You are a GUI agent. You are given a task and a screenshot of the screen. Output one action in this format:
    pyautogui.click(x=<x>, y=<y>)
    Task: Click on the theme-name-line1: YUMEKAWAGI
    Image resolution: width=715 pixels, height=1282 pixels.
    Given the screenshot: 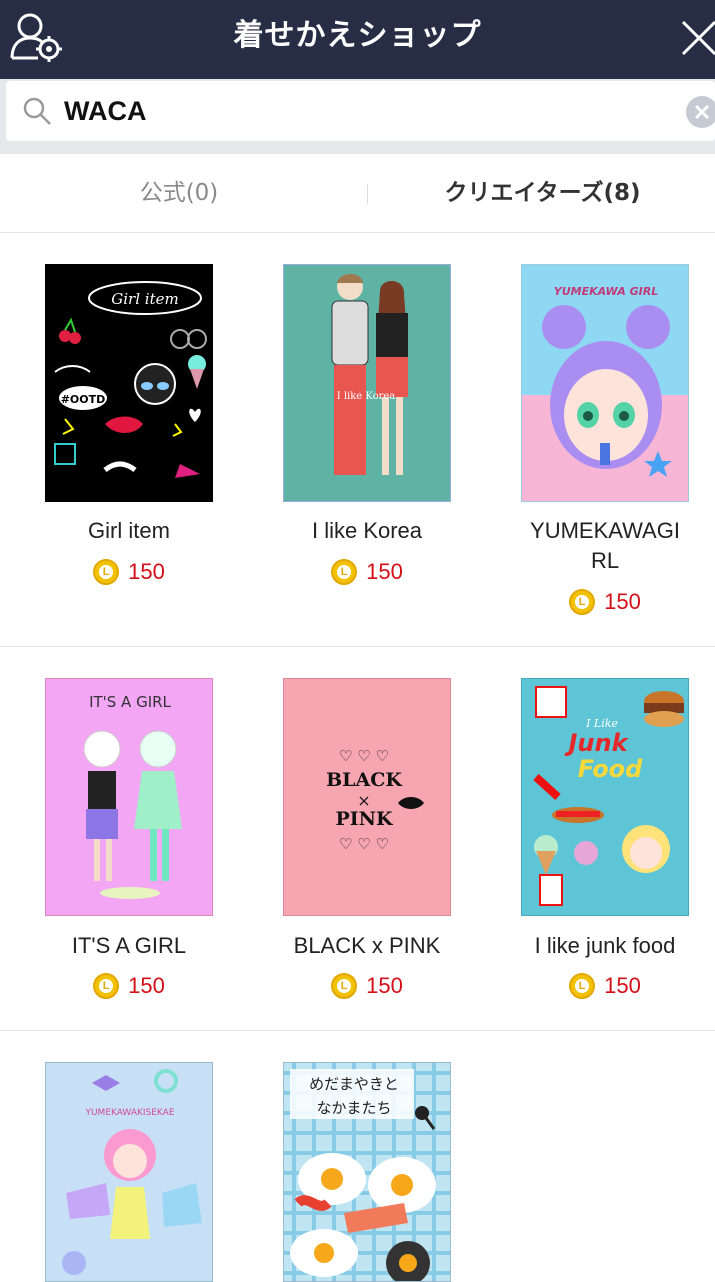 What is the action you would take?
    pyautogui.click(x=605, y=530)
    